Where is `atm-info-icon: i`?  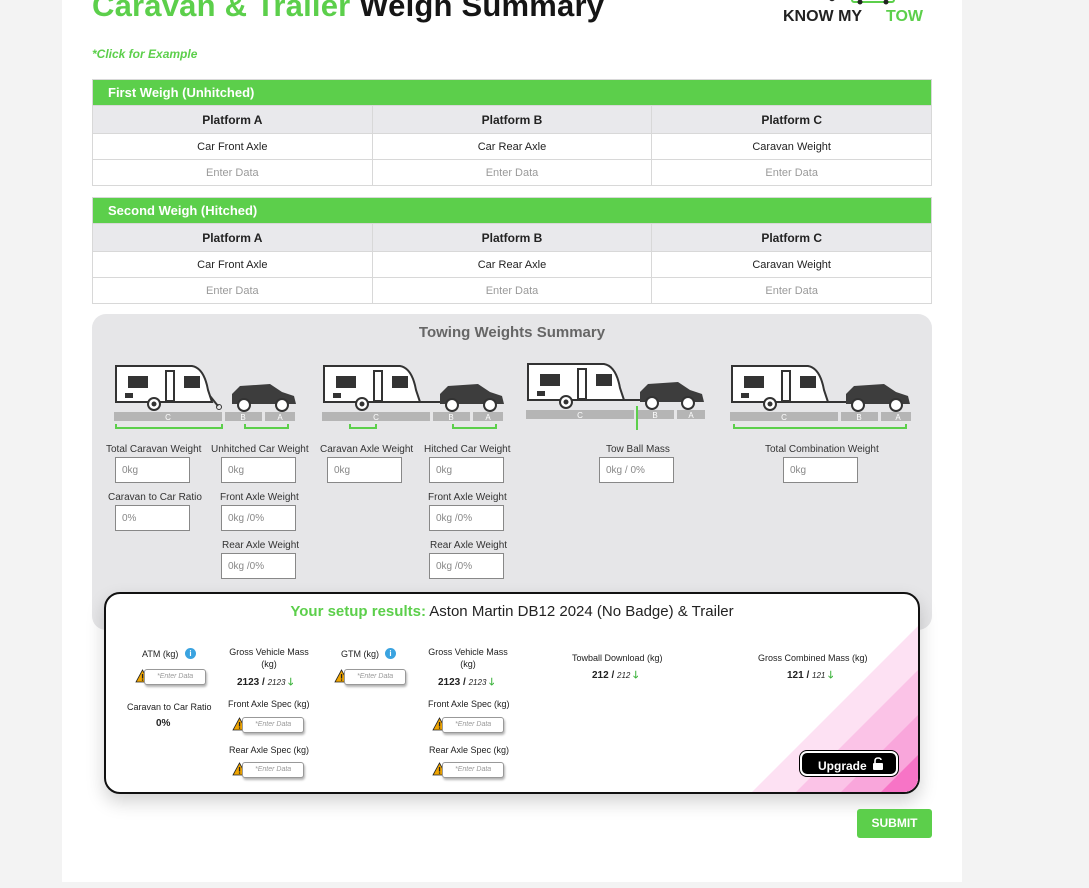
atm-info-icon: i is located at coordinates (190, 653).